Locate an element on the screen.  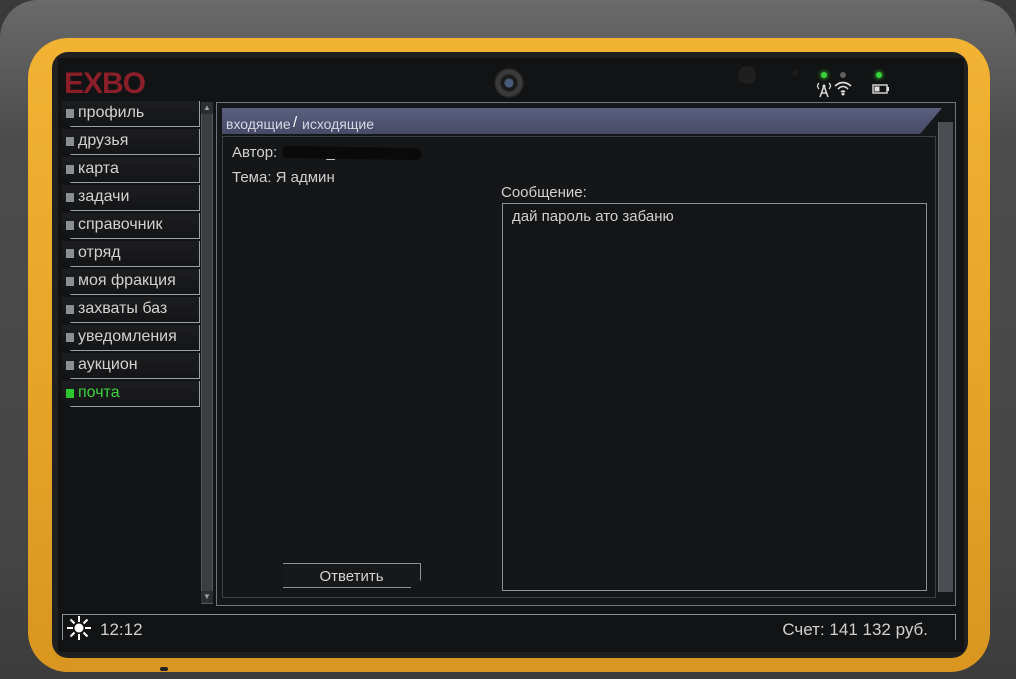
sidebar-item-map: карта is located at coordinates (131, 170).